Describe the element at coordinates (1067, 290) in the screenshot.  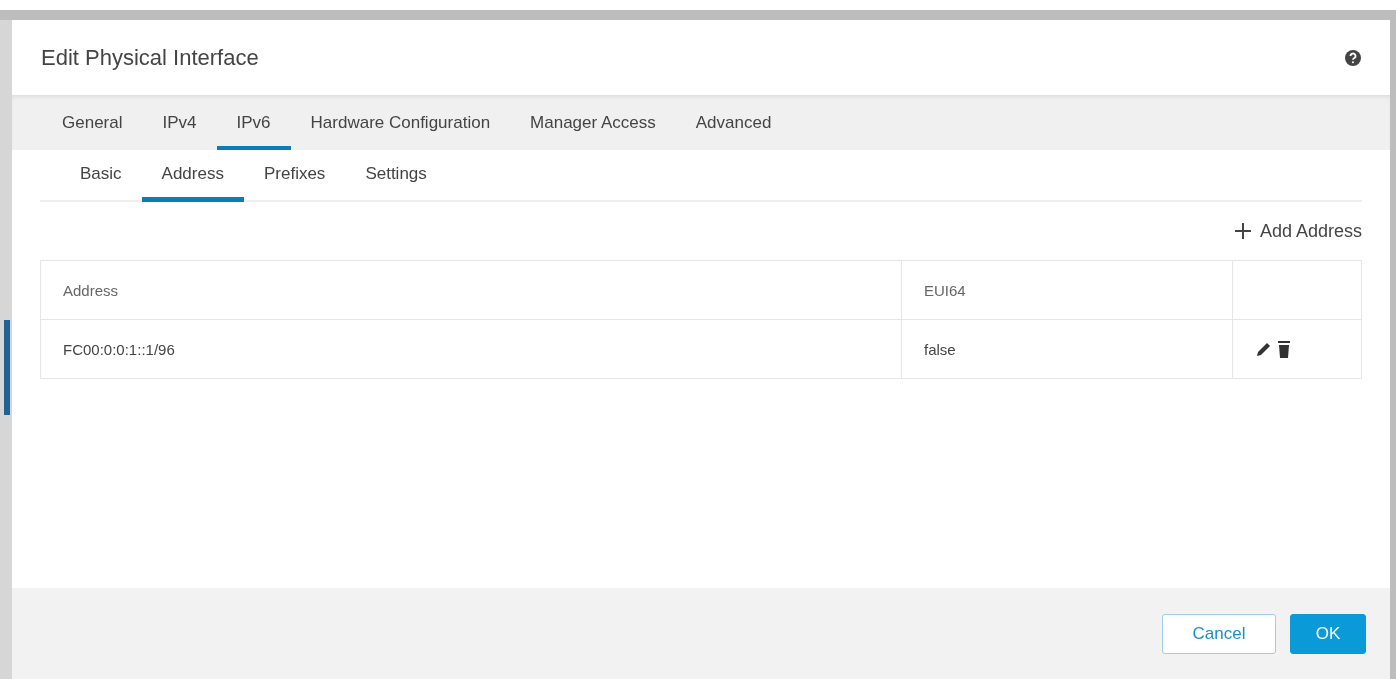
I see `column-header: EUI64` at that location.